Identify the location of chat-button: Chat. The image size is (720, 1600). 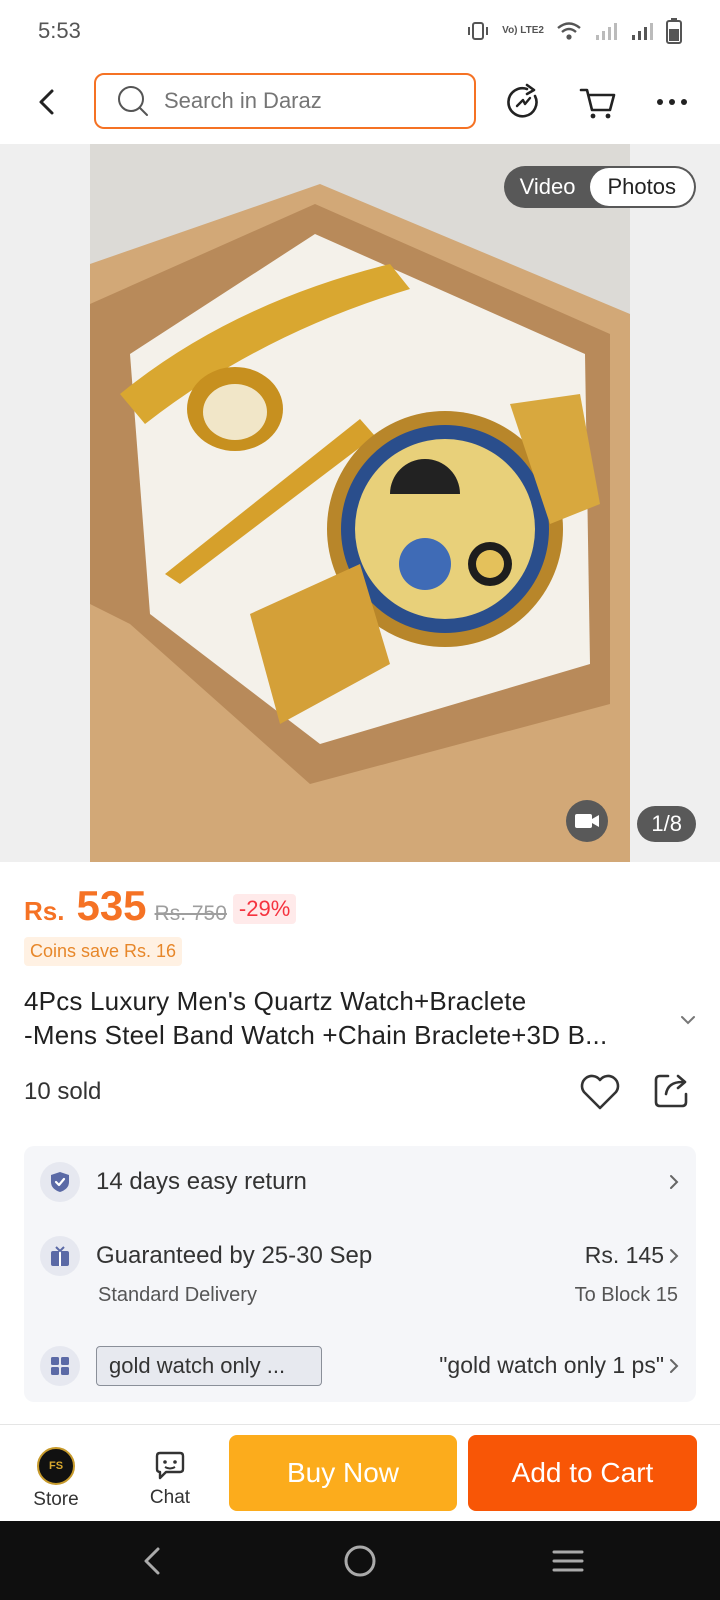
(170, 1478).